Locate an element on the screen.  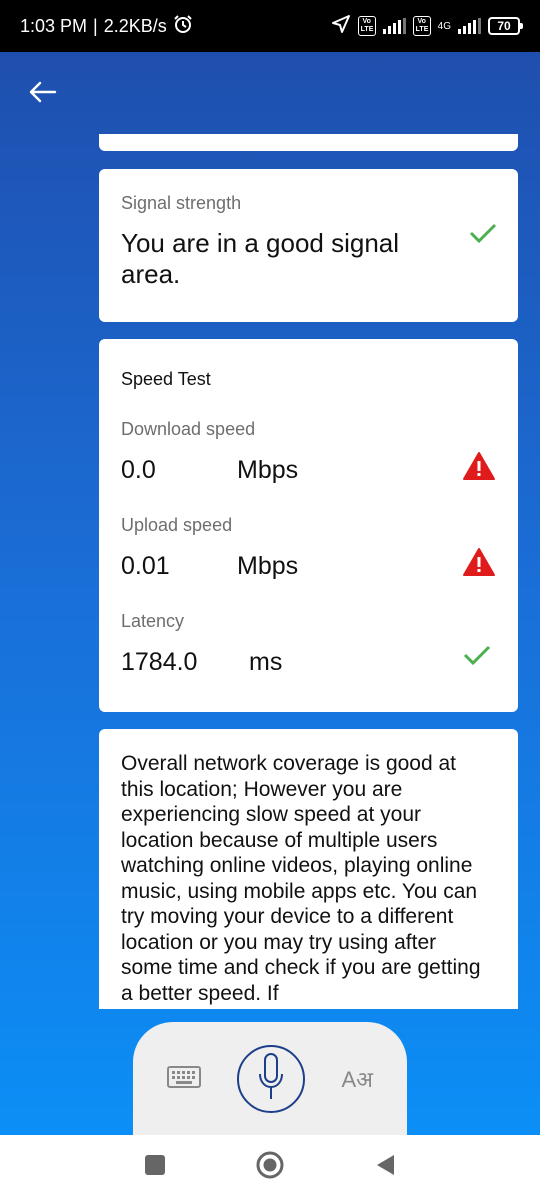
status-left: 1:03 PM | 2.2KB/s is located at coordinates (106, 26).